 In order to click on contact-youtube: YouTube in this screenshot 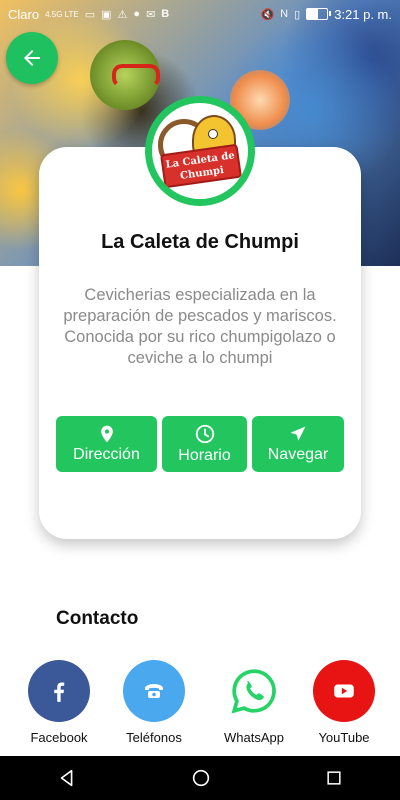, I will do `click(344, 702)`.